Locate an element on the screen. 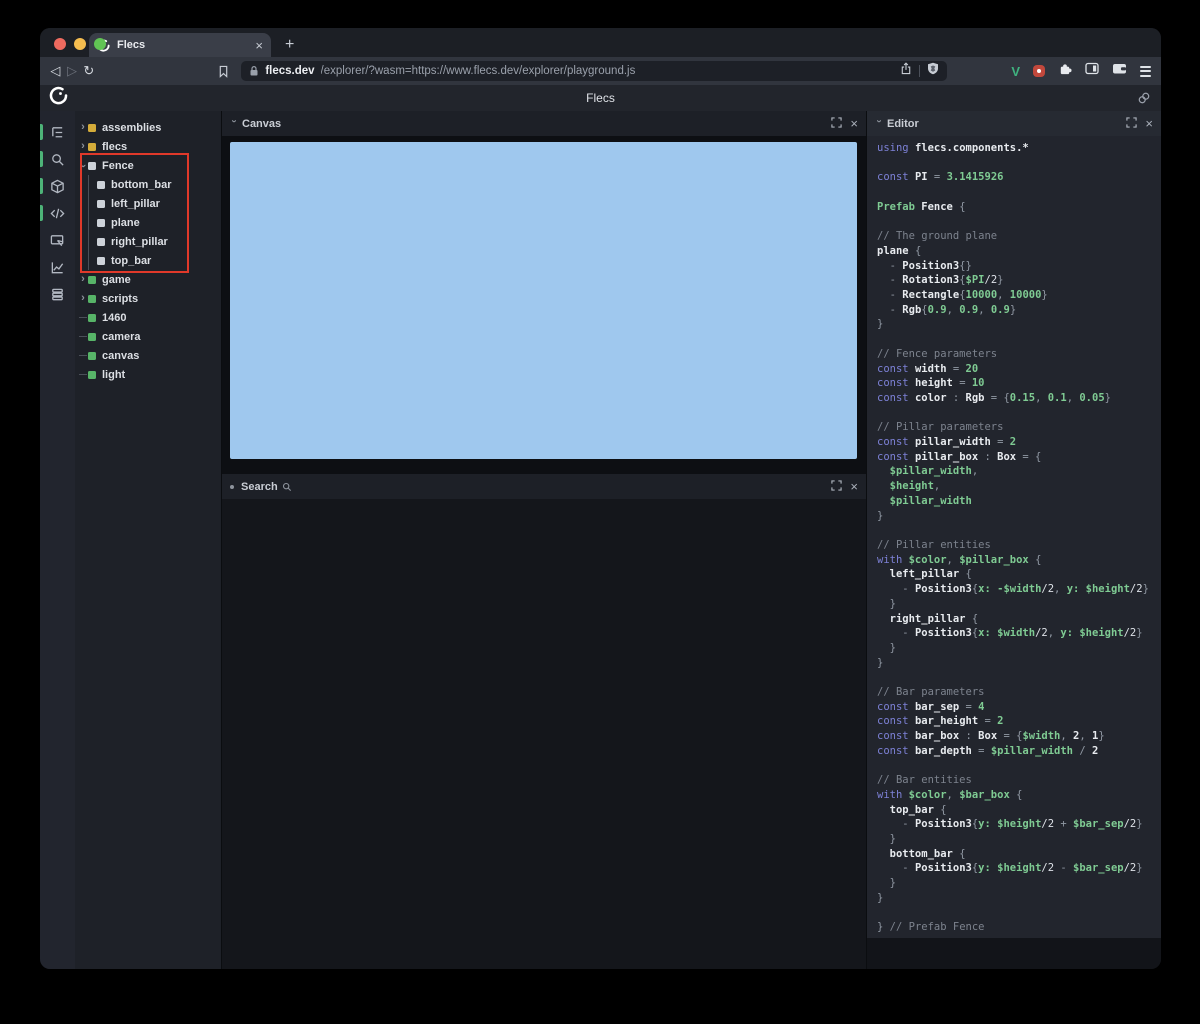  minimize-window-button is located at coordinates (80, 44).